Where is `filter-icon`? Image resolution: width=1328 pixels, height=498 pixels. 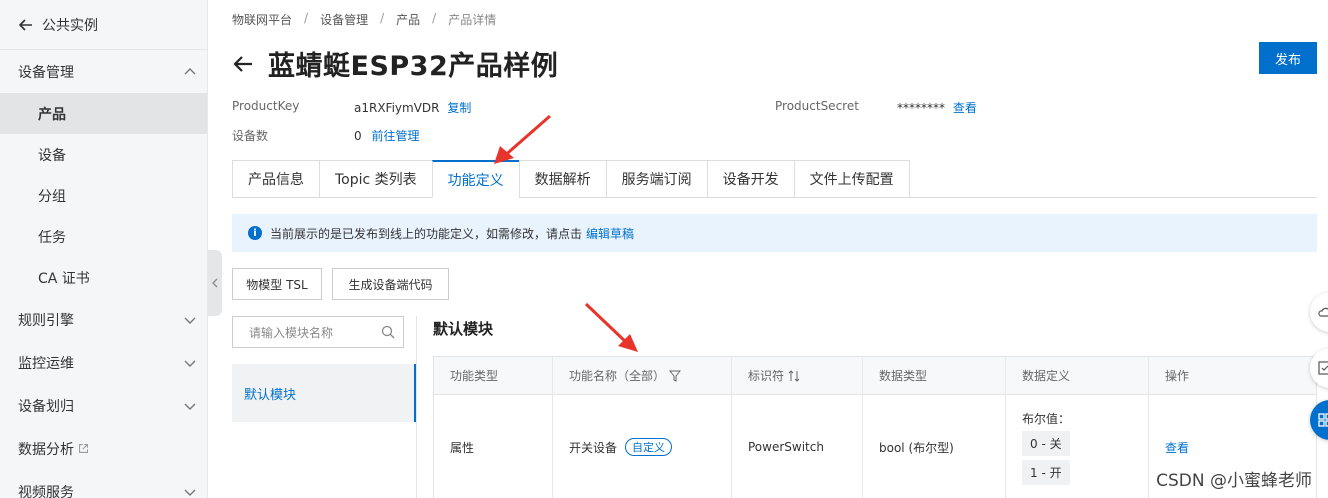
filter-icon is located at coordinates (675, 376).